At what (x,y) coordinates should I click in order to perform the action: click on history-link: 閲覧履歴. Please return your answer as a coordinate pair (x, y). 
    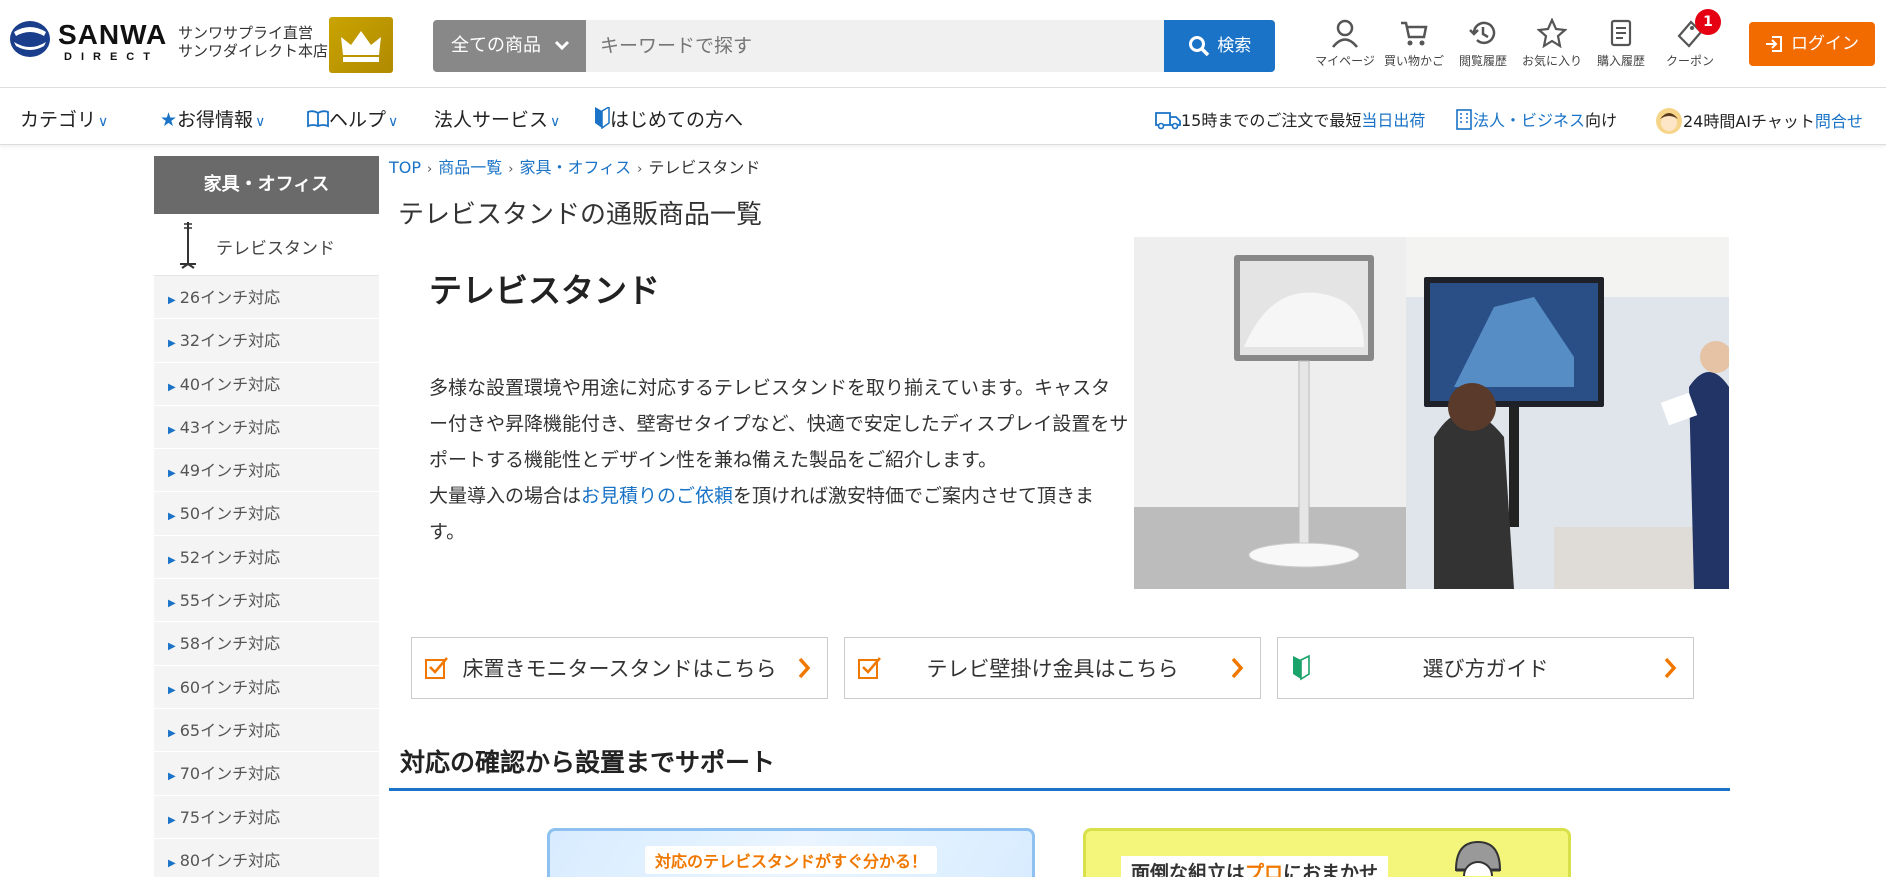
    Looking at the image, I should click on (1483, 42).